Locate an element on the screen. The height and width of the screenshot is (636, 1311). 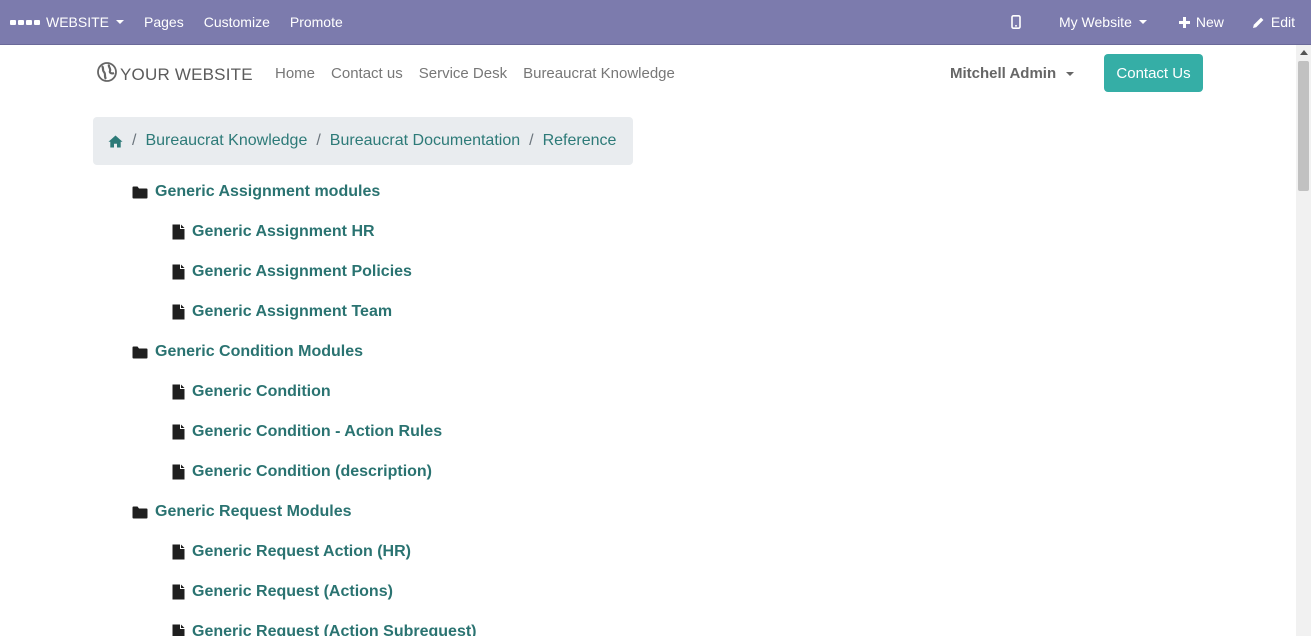
nav-service-desk: Service Desk is located at coordinates (463, 73).